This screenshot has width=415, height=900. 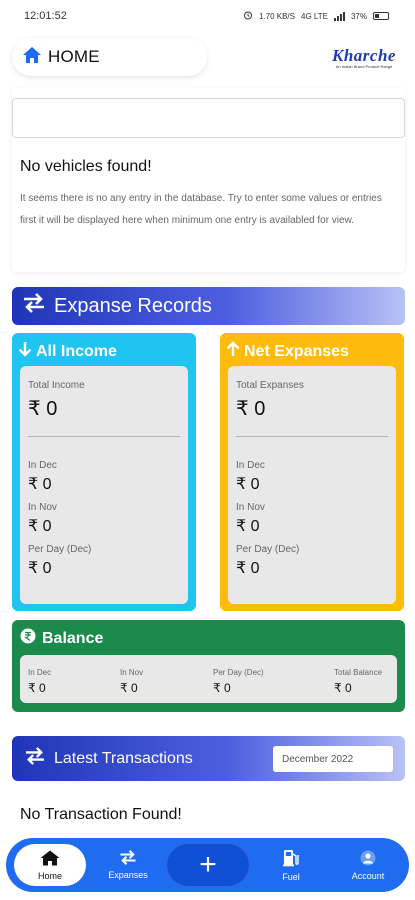 What do you see at coordinates (101, 814) in the screenshot?
I see `no-transaction-title: No Transaction Found!` at bounding box center [101, 814].